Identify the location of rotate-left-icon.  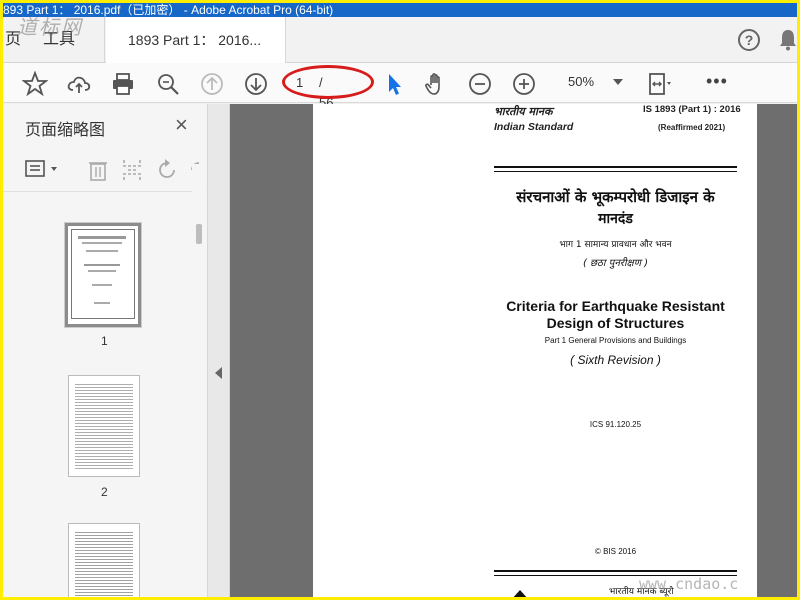
(167, 172).